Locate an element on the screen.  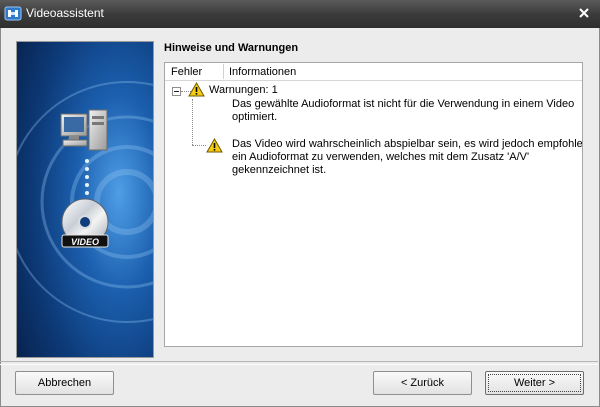
cancel-button: Abbrechen is located at coordinates (64, 383).